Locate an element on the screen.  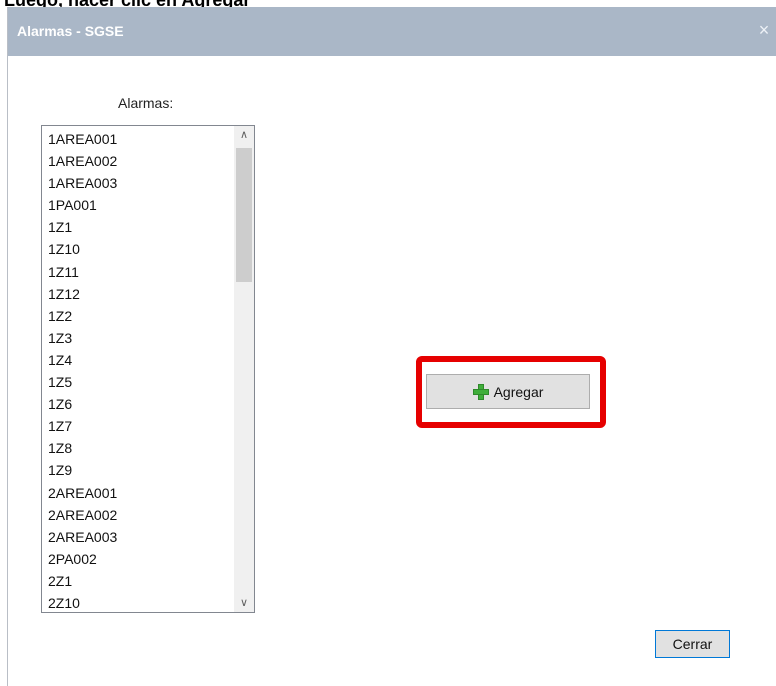
alarms-label: Alarmas: is located at coordinates (146, 103).